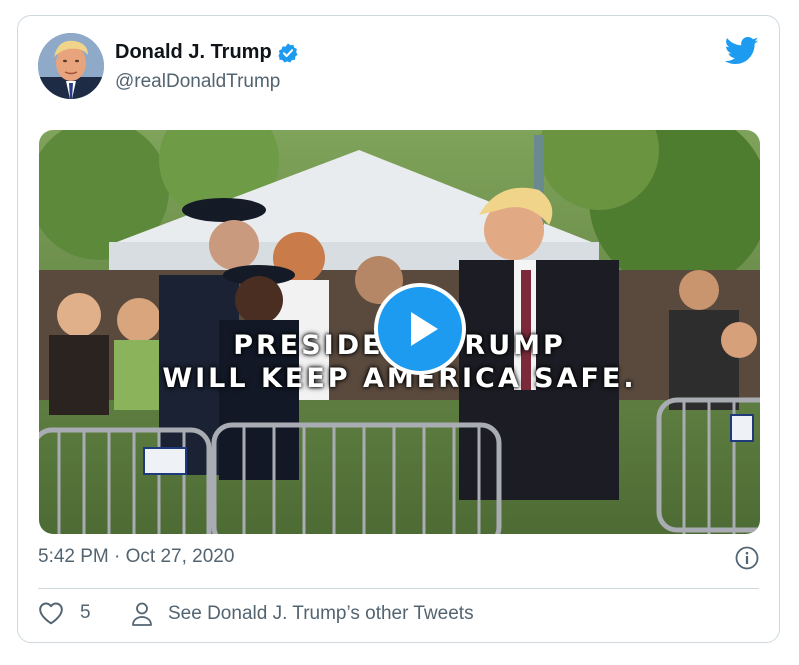 This screenshot has width=799, height=665. What do you see at coordinates (85, 612) in the screenshot?
I see `like-count: 5` at bounding box center [85, 612].